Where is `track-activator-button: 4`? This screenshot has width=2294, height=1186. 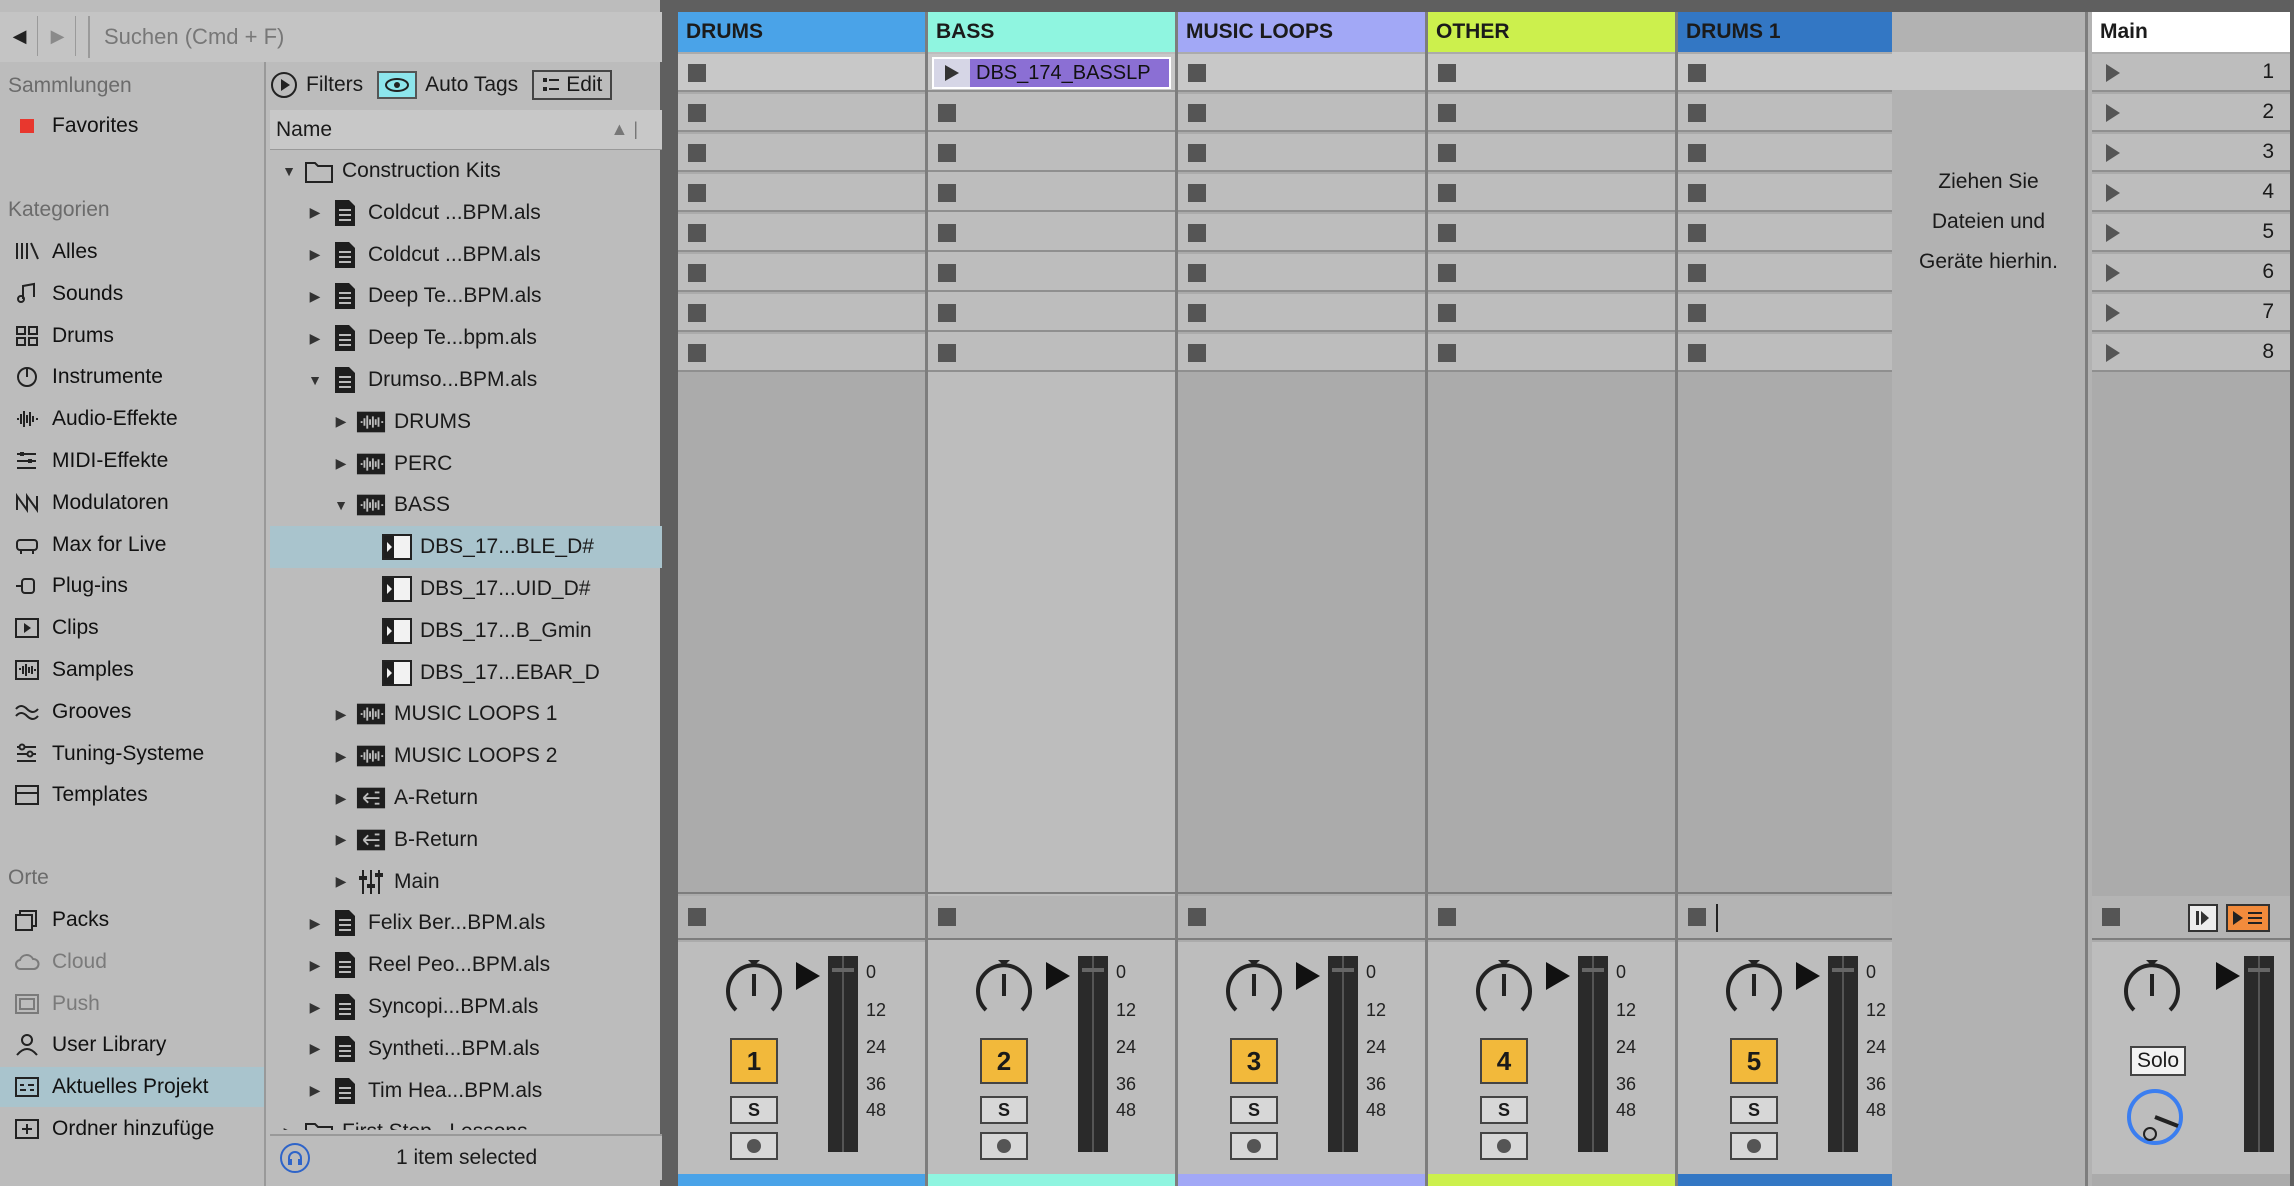 track-activator-button: 4 is located at coordinates (1504, 1061).